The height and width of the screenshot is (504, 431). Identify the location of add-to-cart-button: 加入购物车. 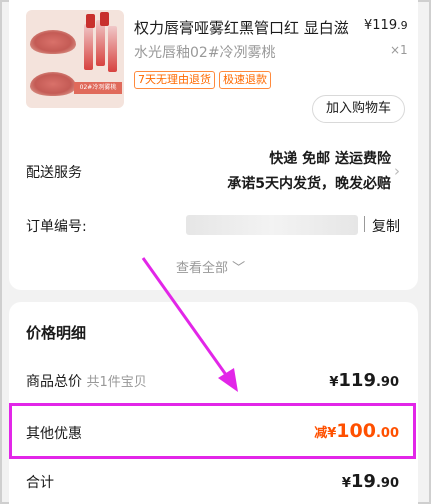
(358, 109).